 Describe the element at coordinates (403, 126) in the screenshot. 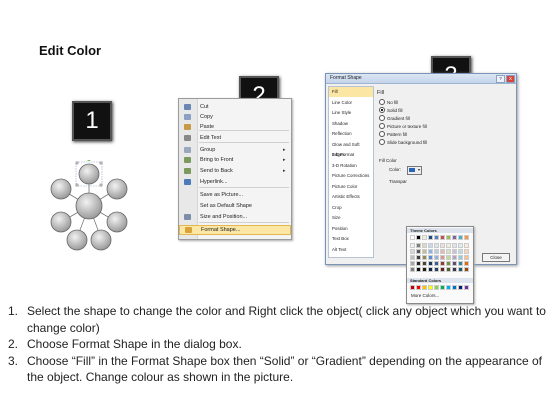

I see `radio-picture-or-texture-fill: Picture or texture fill` at that location.